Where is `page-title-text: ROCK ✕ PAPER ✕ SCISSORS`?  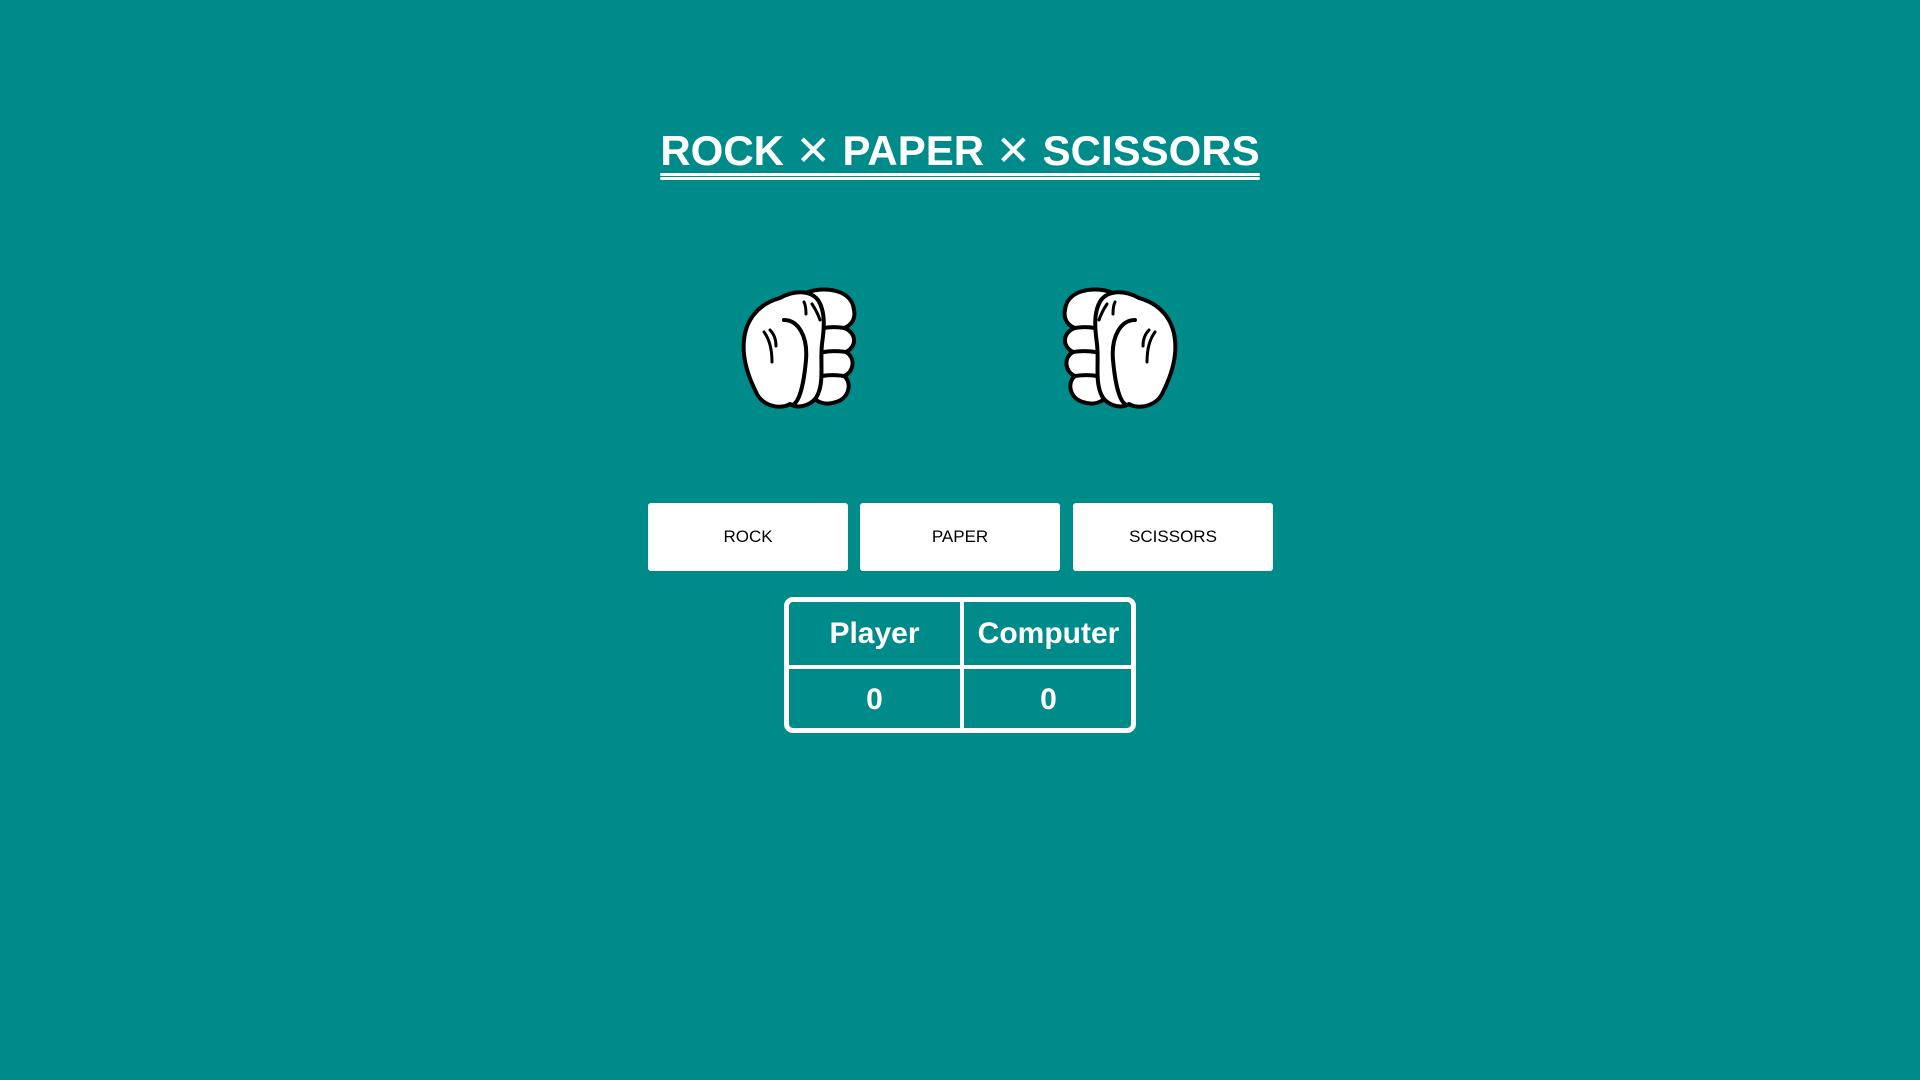
page-title-text: ROCK ✕ PAPER ✕ SCISSORS is located at coordinates (960, 150).